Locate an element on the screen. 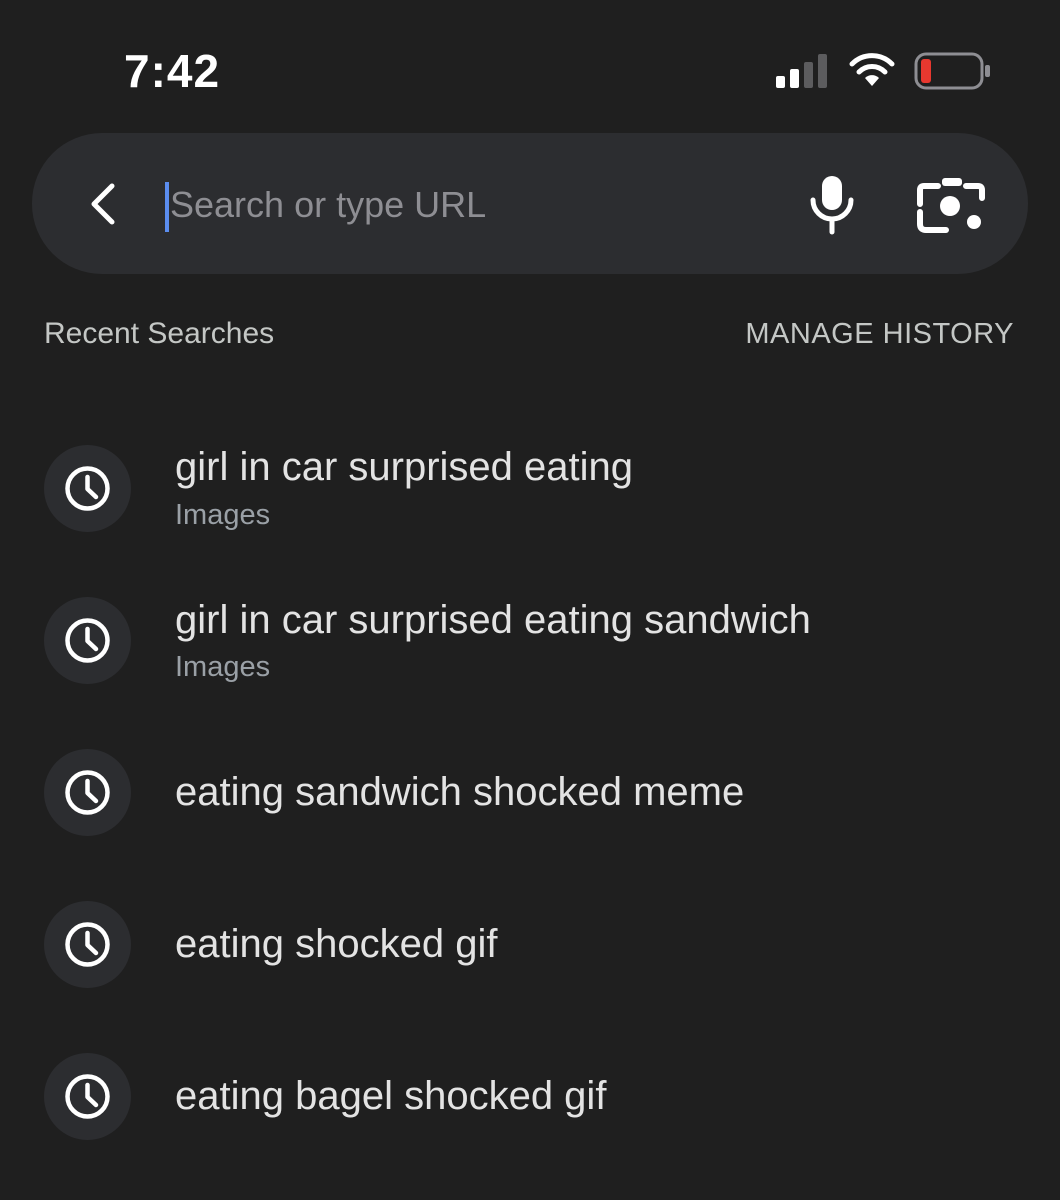 The image size is (1060, 1200). status-time: 7:42 is located at coordinates (172, 71).